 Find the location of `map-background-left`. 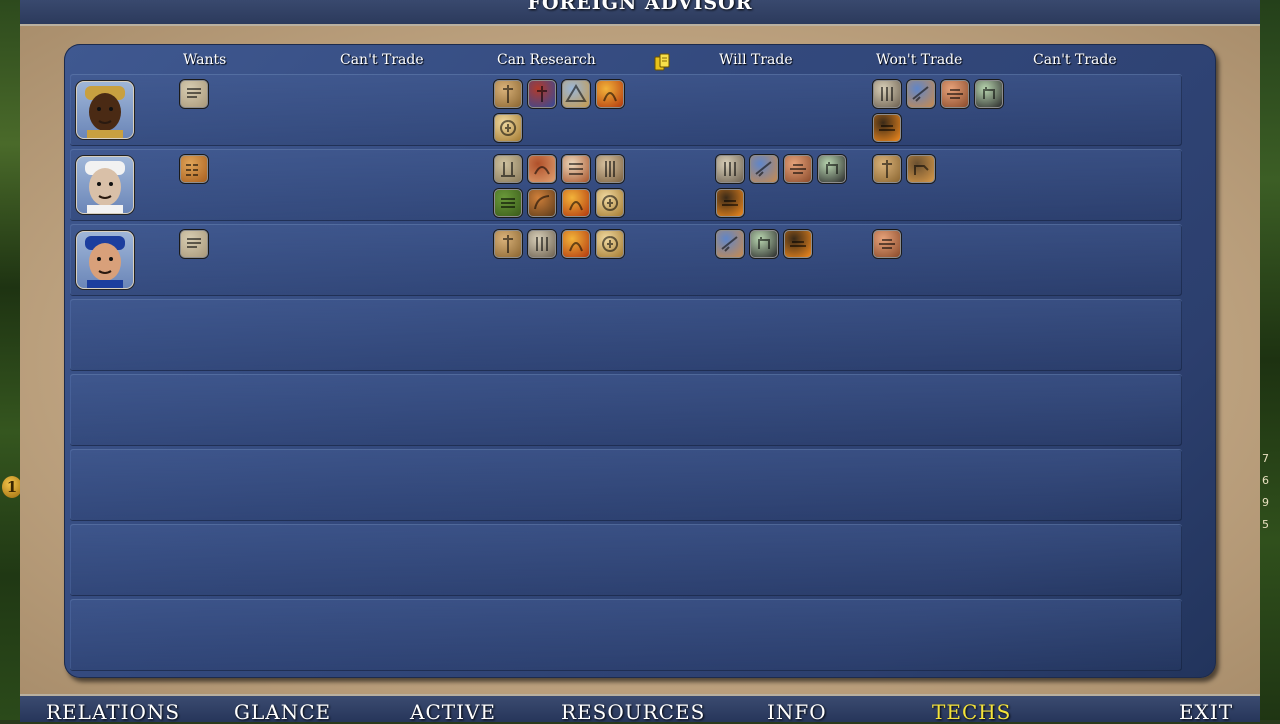

map-background-left is located at coordinates (11, 360).